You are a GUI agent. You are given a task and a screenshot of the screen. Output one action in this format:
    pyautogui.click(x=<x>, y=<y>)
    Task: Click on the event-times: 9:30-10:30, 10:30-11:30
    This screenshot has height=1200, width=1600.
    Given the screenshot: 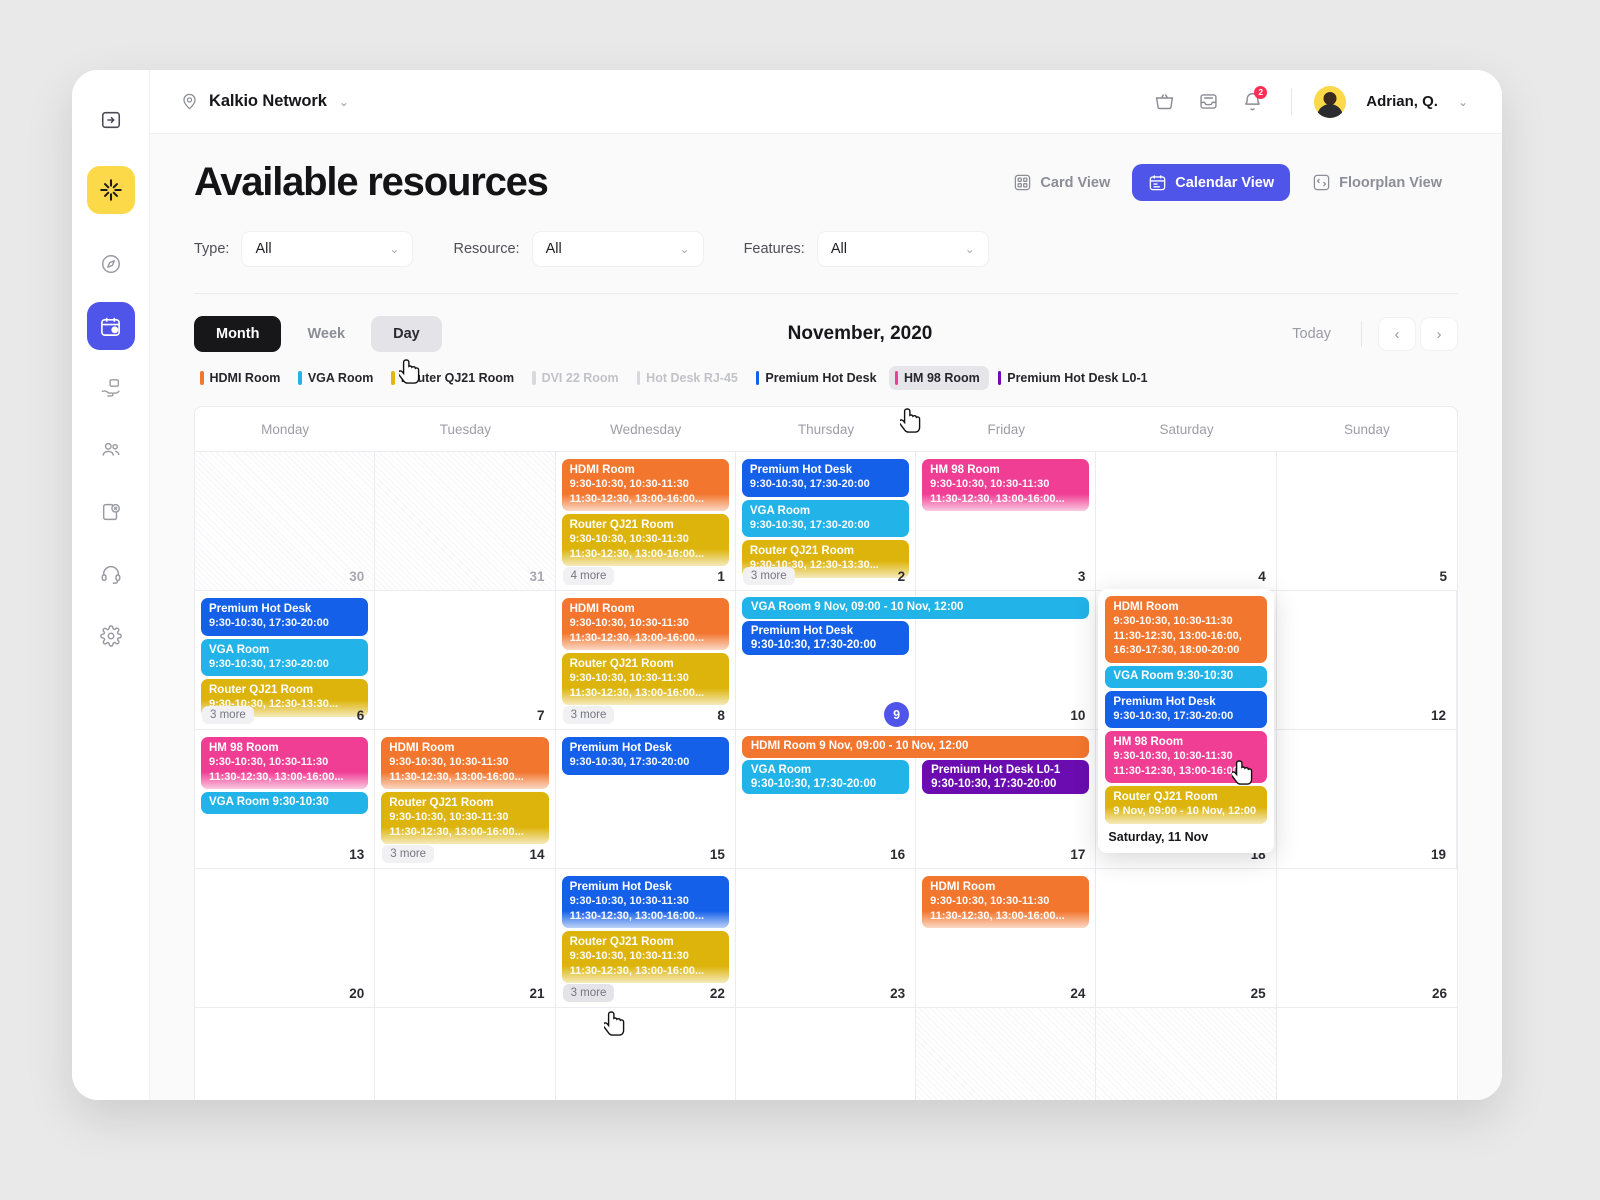 What is the action you would take?
    pyautogui.click(x=990, y=484)
    